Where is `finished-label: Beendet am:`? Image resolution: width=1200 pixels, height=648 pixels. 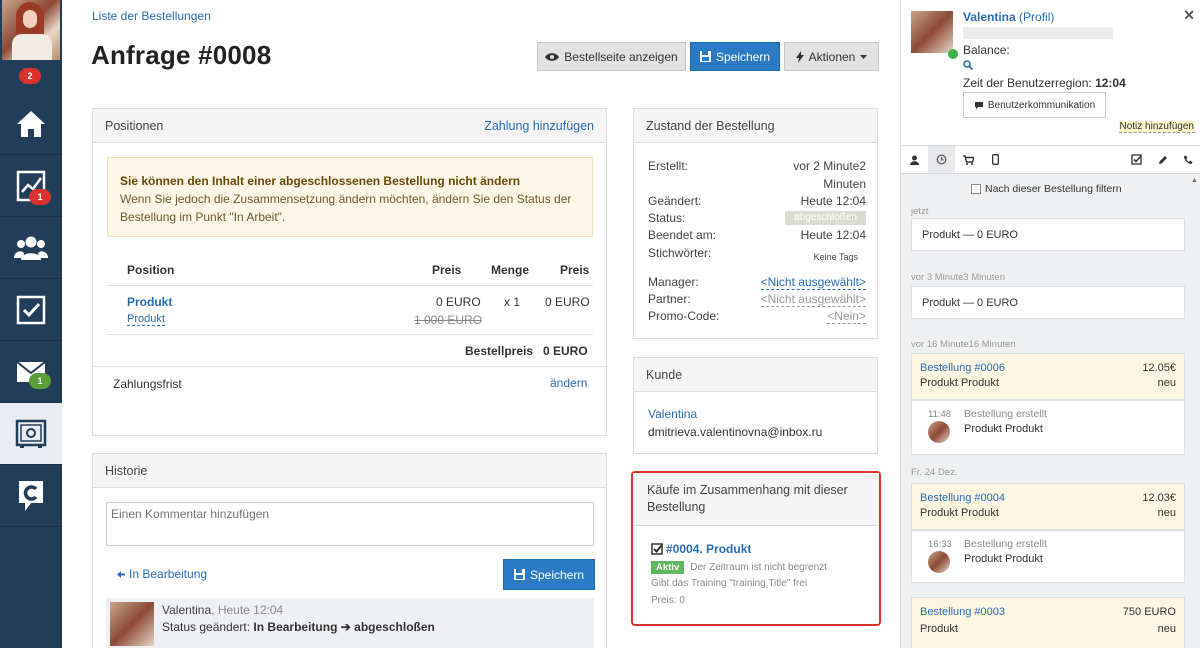
finished-label: Beendet am: is located at coordinates (682, 235).